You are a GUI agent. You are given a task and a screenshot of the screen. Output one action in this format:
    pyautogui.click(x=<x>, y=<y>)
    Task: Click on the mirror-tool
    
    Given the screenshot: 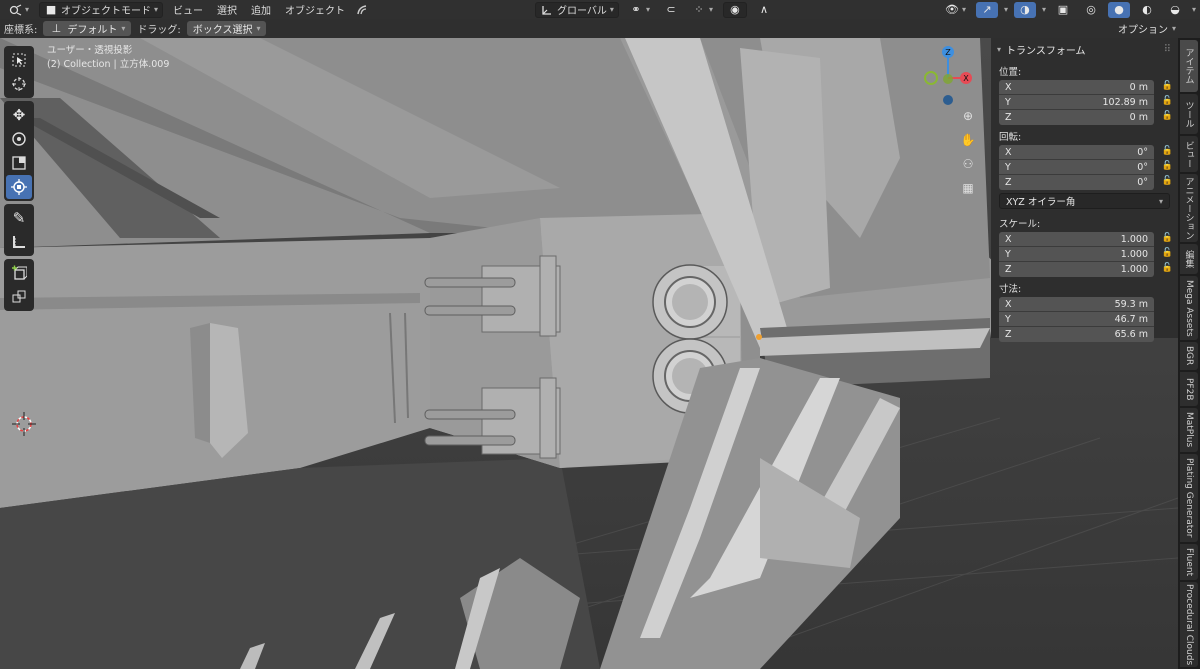 What is the action you would take?
    pyautogui.click(x=19, y=297)
    